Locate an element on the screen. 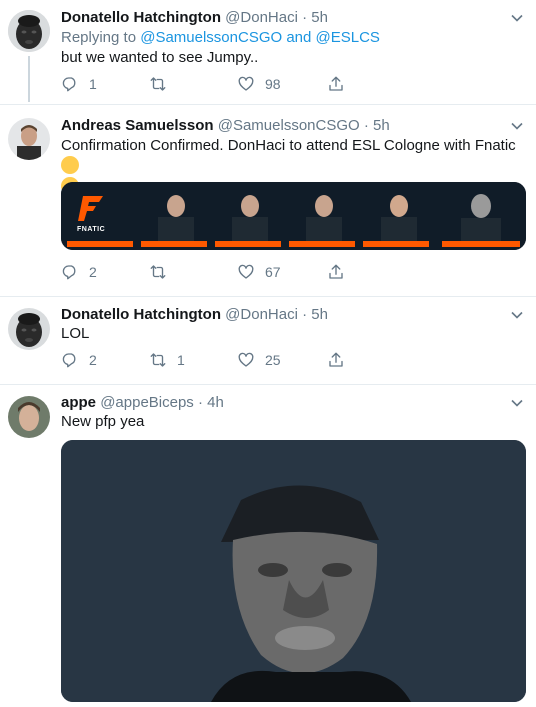 This screenshot has width=536, height=707. reply-count: 1 is located at coordinates (93, 84).